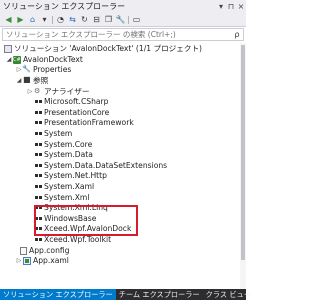 The height and width of the screenshot is (300, 320). I want to click on tree-item-reference: Microsoft.CSharp, so click(71, 102).